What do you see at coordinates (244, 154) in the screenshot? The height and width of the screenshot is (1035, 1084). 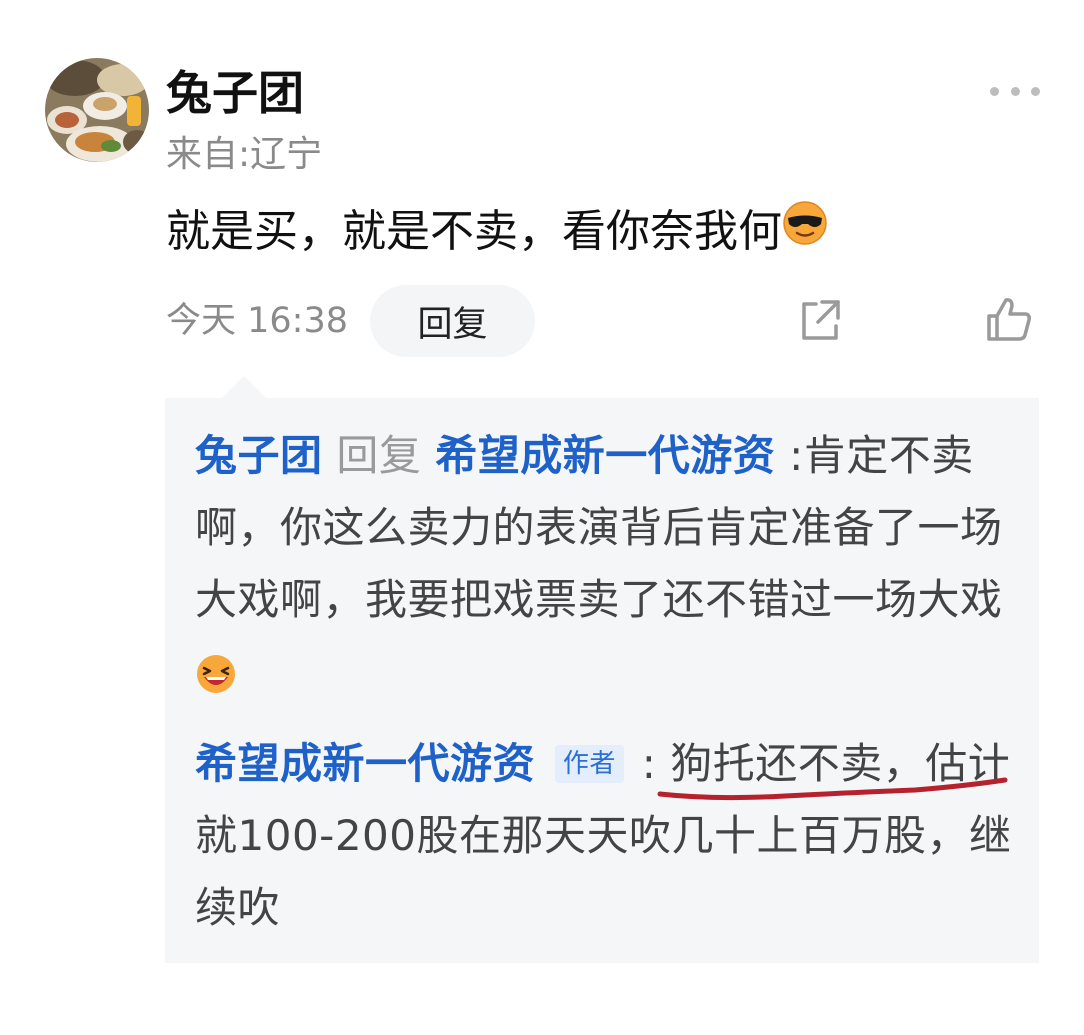 I see `comment-location: 来自:辽宁` at bounding box center [244, 154].